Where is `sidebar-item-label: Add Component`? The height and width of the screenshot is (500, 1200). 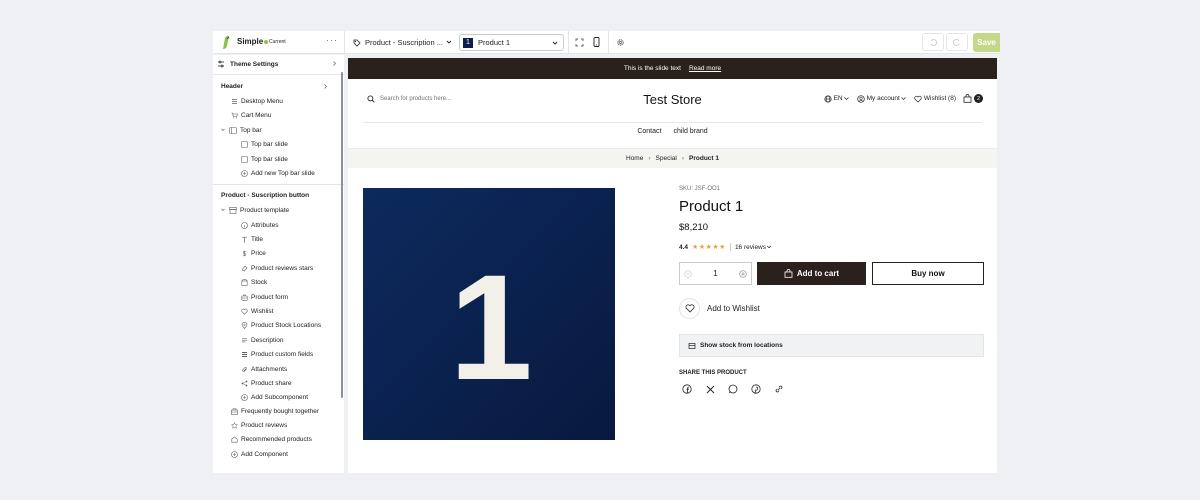 sidebar-item-label: Add Component is located at coordinates (264, 454).